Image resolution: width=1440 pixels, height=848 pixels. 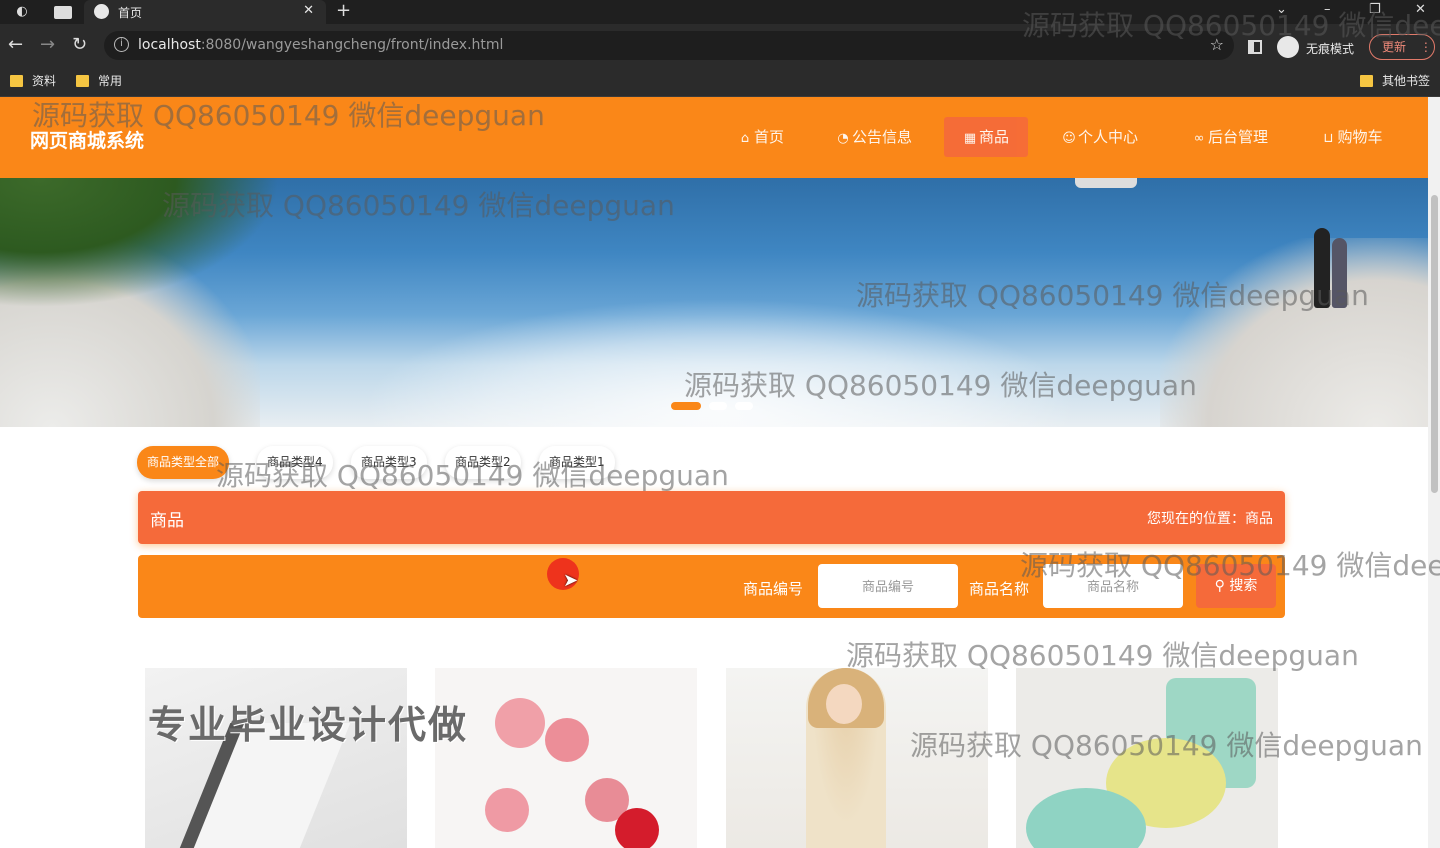 I want to click on globe-icon, so click(x=101, y=11).